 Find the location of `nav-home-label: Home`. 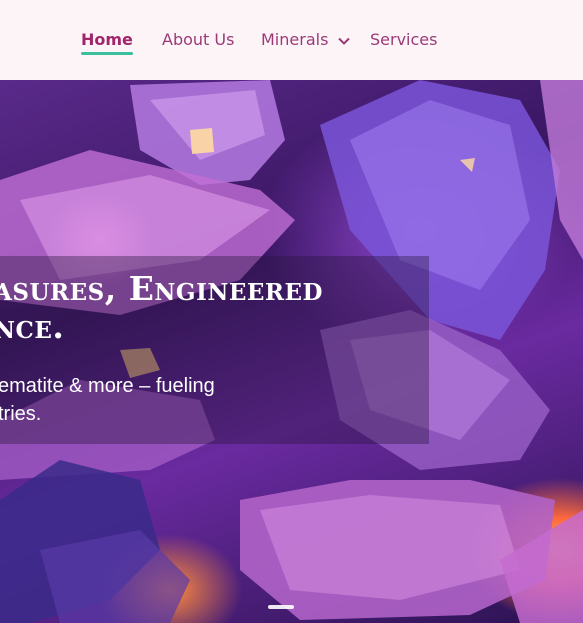

nav-home-label: Home is located at coordinates (107, 39).